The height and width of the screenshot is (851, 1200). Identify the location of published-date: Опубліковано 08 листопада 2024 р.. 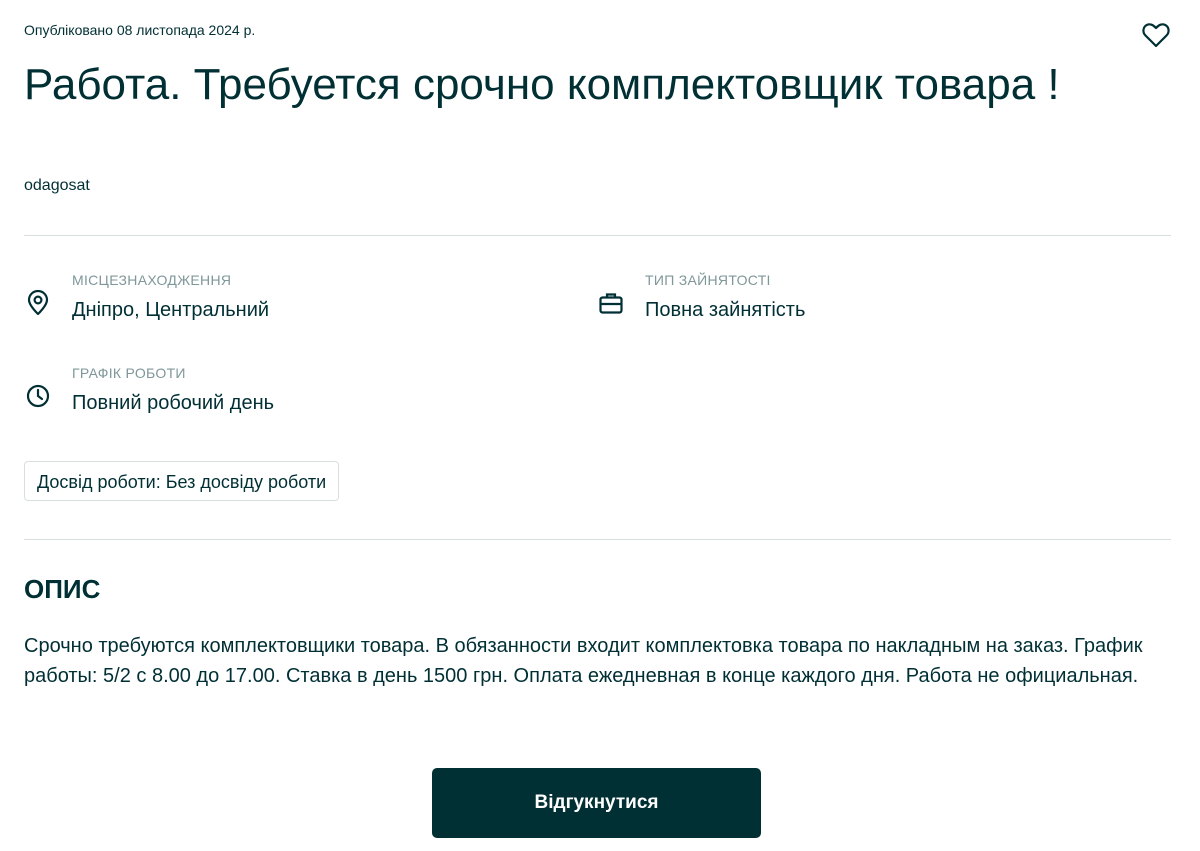
(140, 30).